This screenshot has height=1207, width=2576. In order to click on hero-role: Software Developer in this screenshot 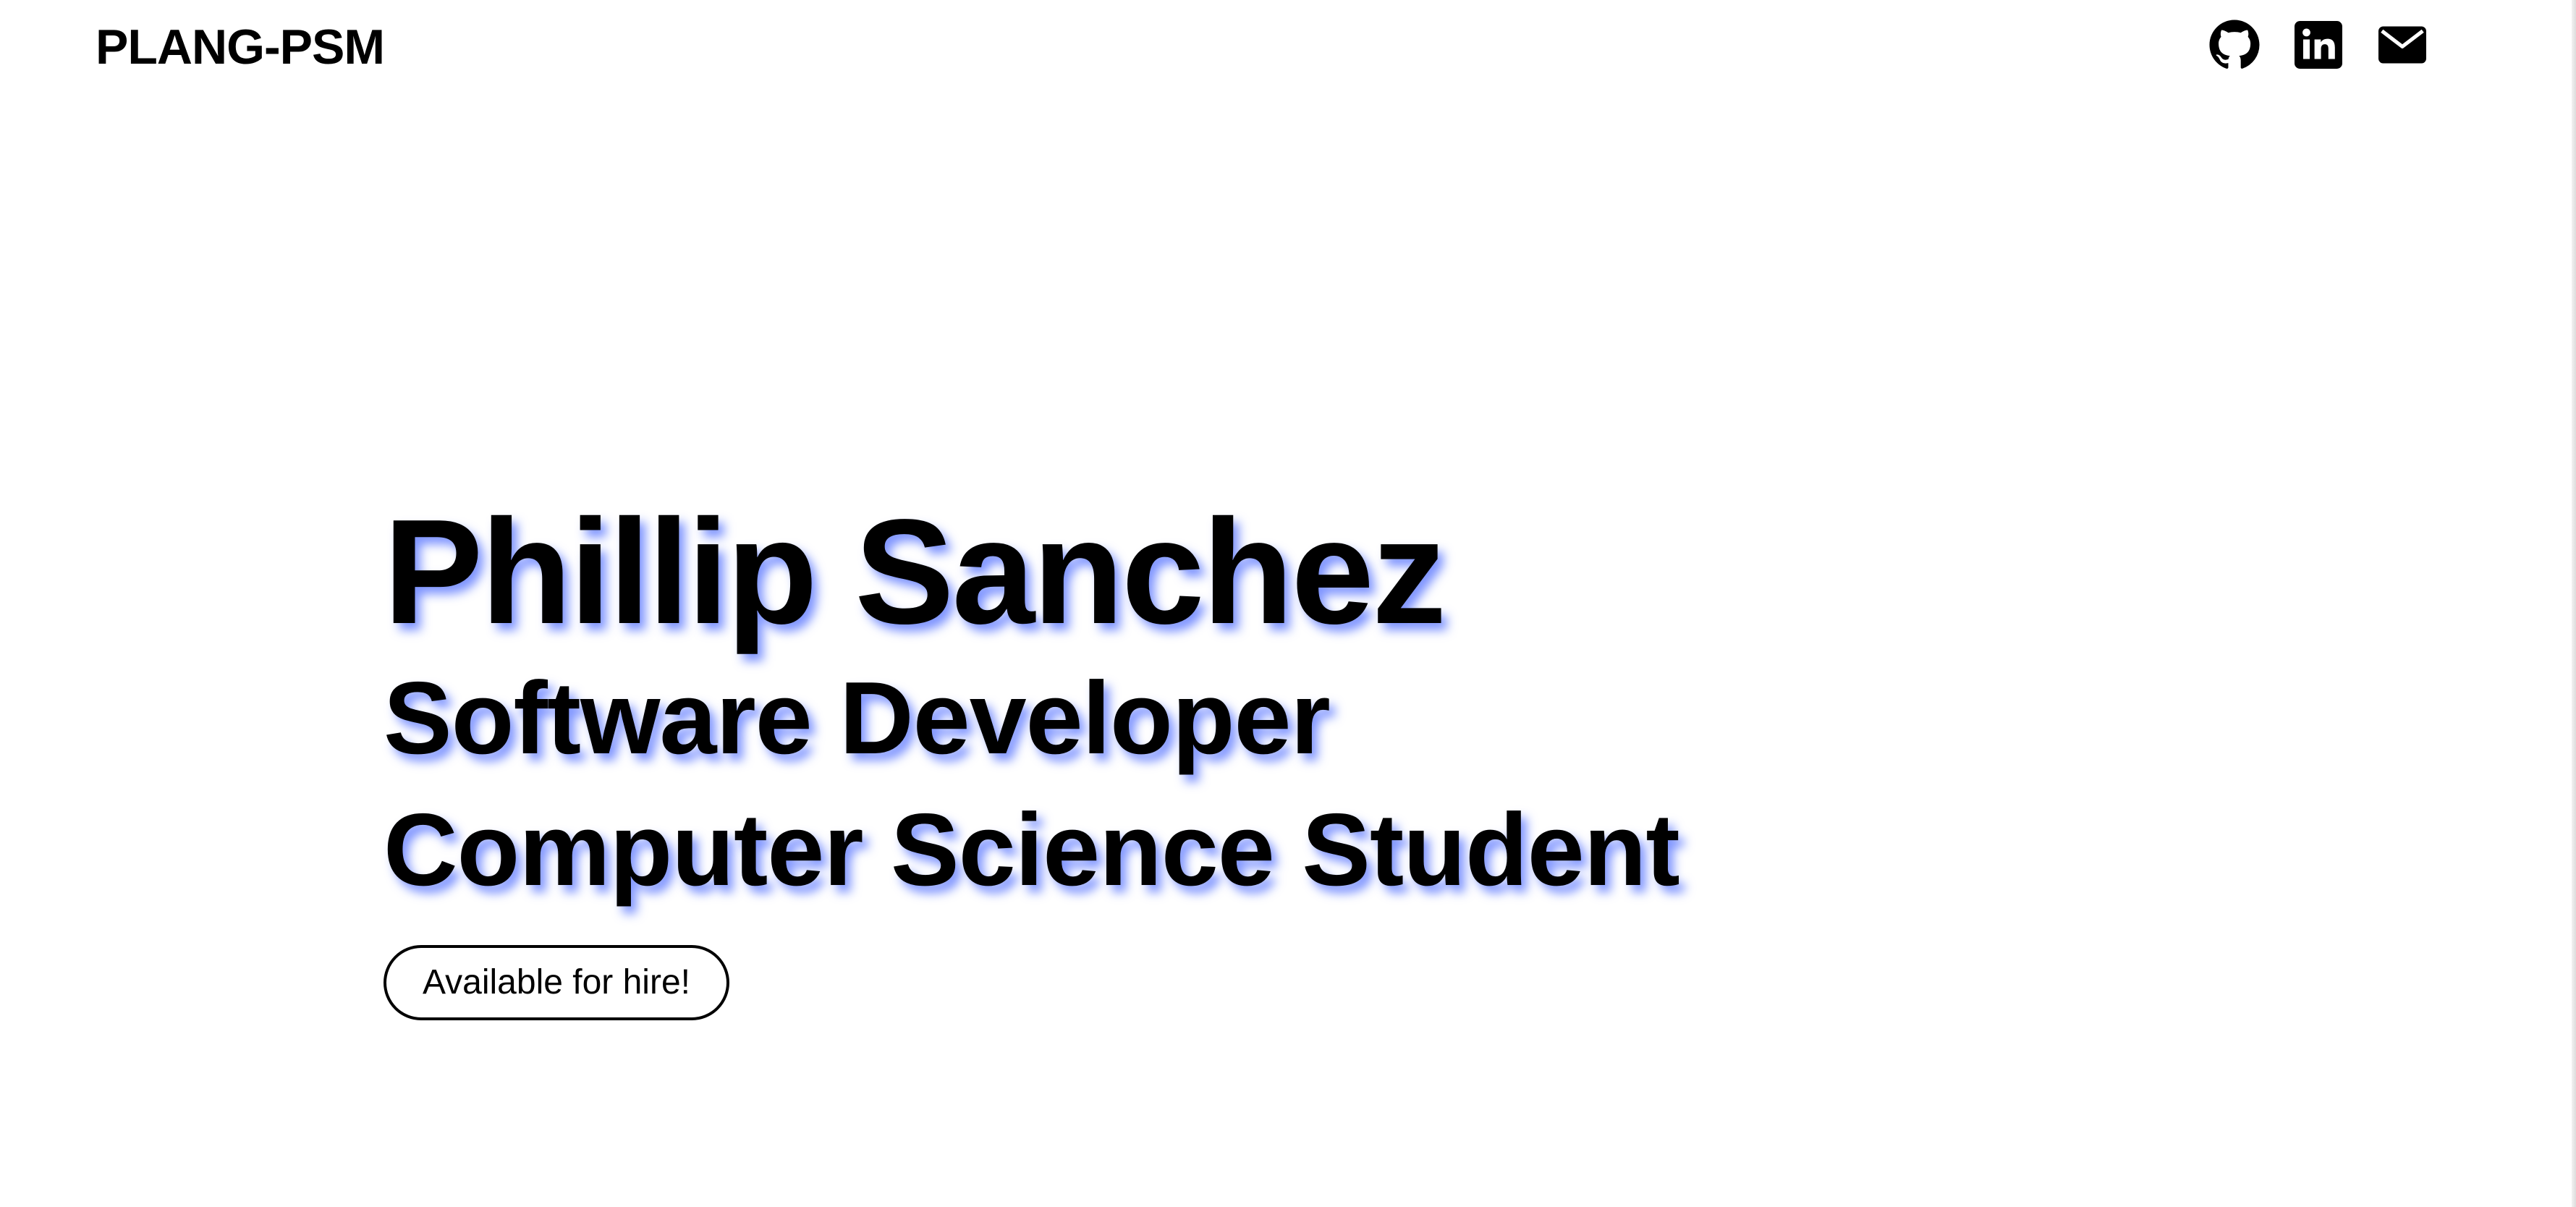, I will do `click(857, 718)`.